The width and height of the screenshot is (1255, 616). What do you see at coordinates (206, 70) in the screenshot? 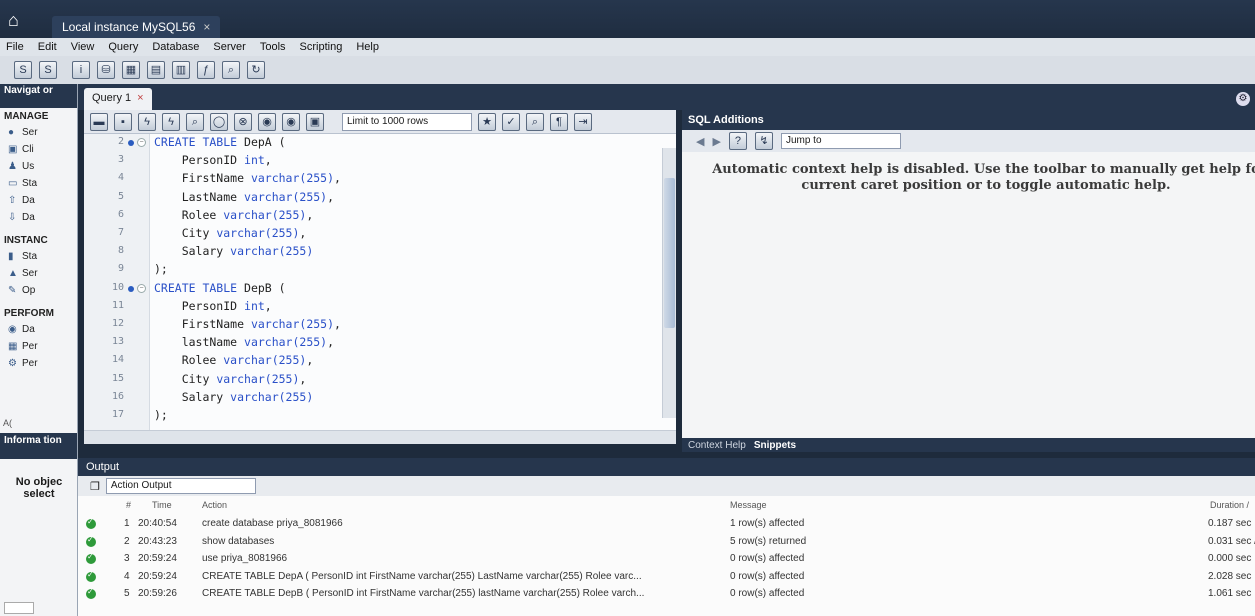
I see `create-function-icon: ƒ` at bounding box center [206, 70].